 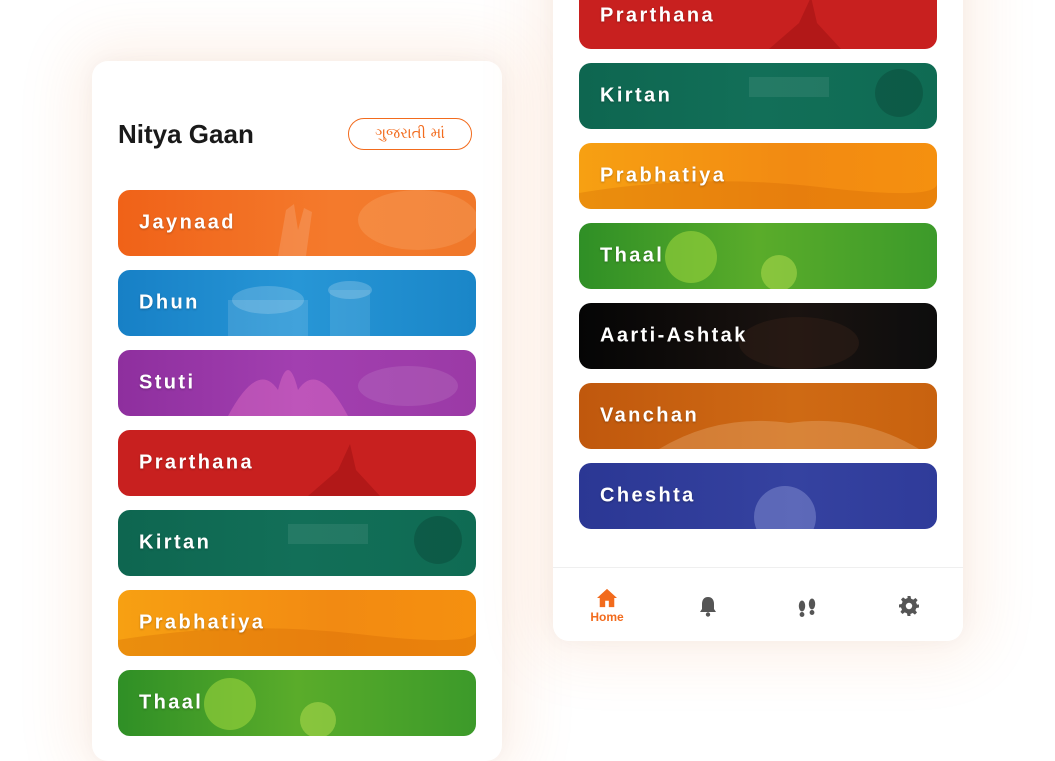 I want to click on nav-settings, so click(x=909, y=604).